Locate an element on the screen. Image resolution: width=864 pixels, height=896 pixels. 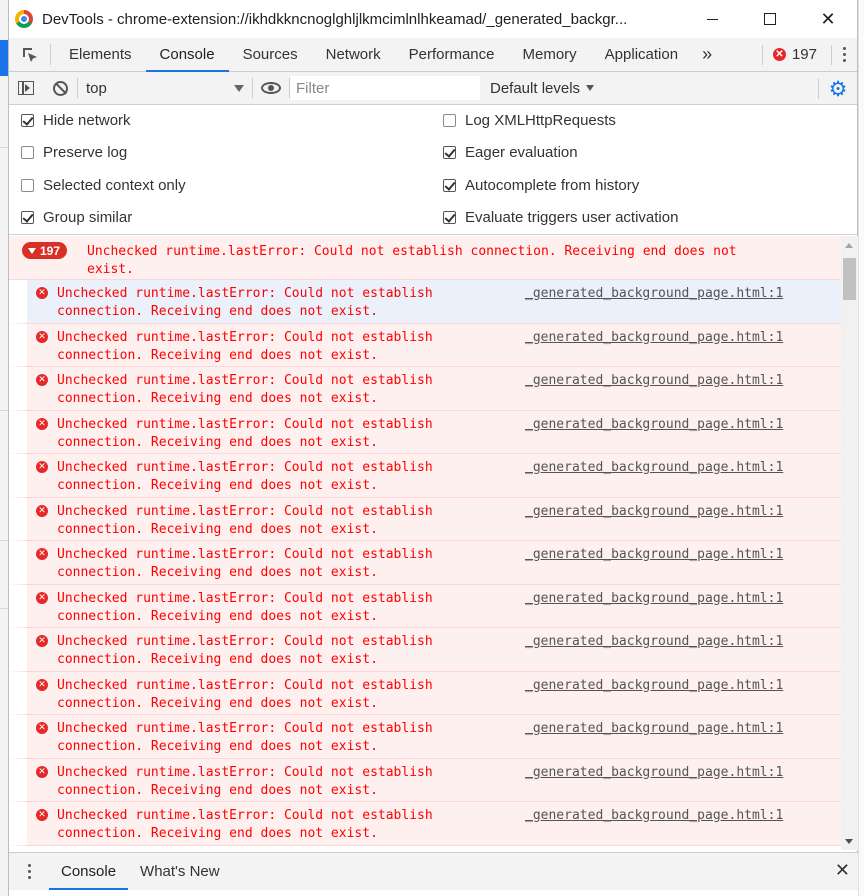
setting-label: Log XMLHttpRequests is located at coordinates (540, 120).